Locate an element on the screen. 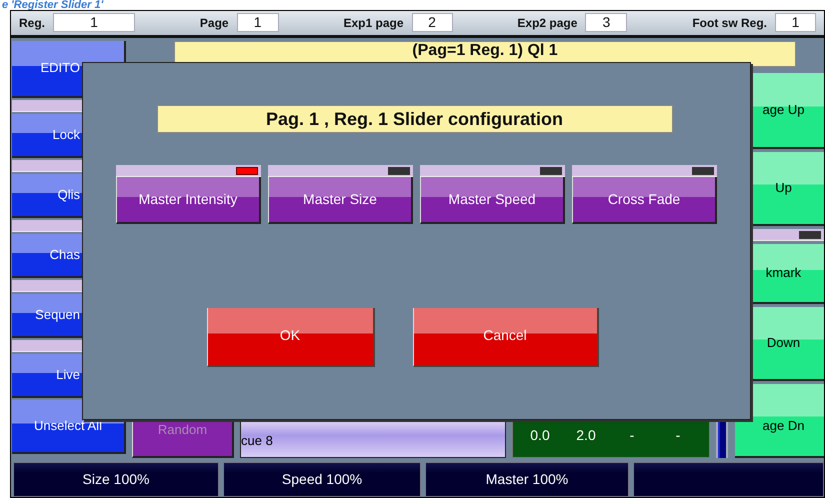 This screenshot has height=498, width=825. value-field: 2 is located at coordinates (432, 22).